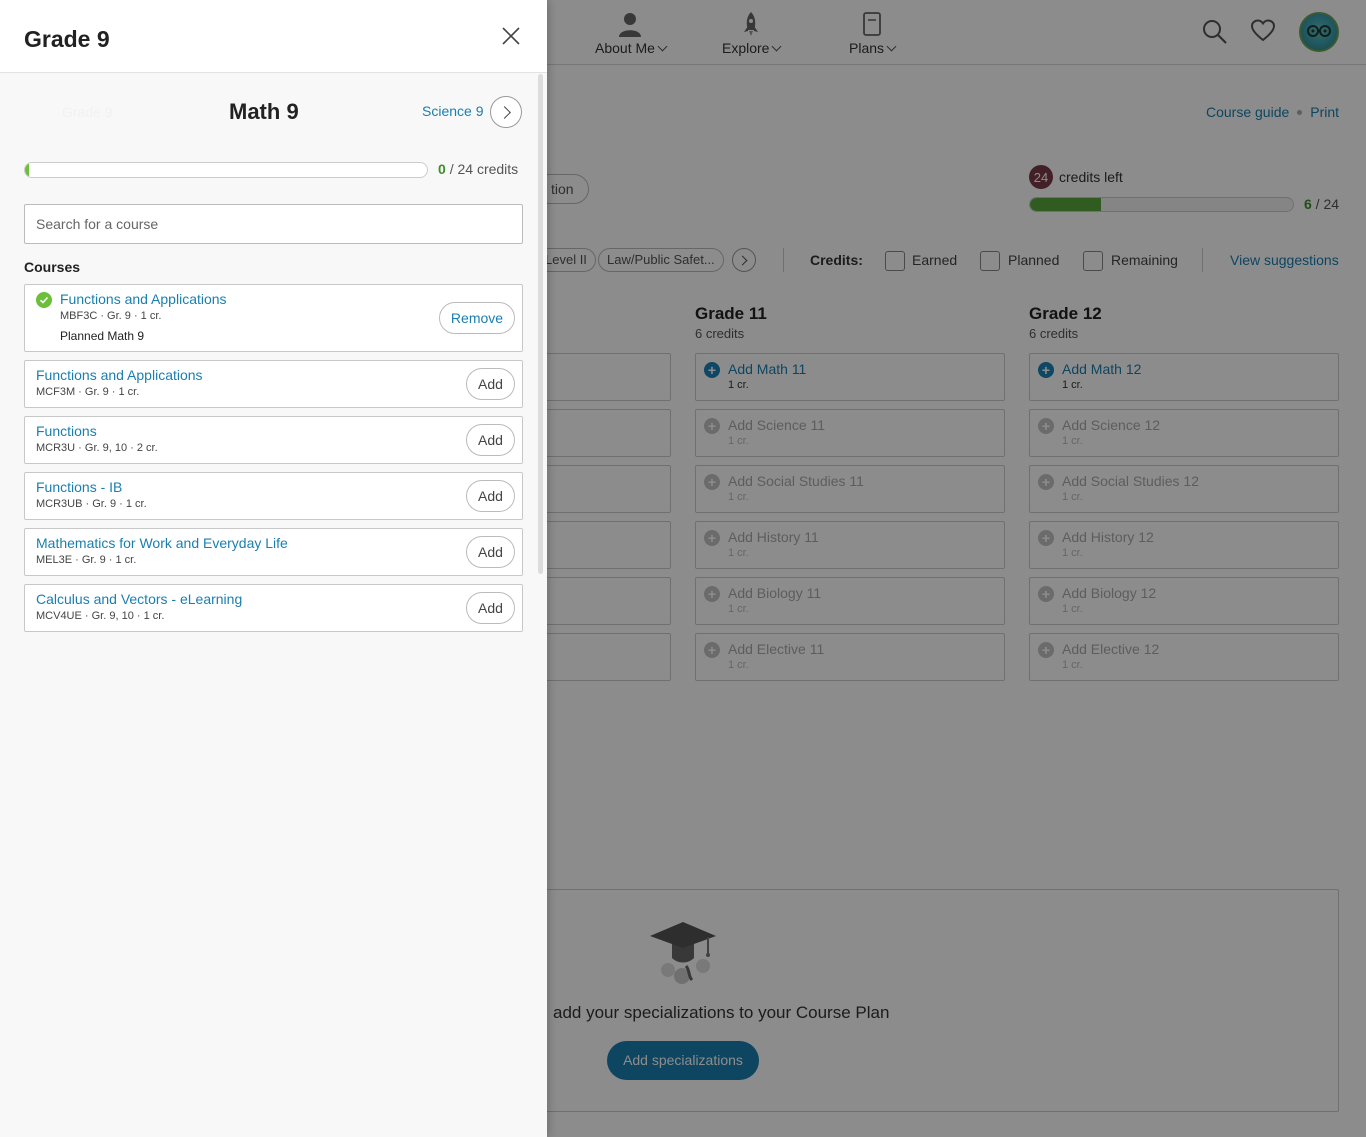  I want to click on course-meta: MCR3UB · Gr. 9 · 1 cr., so click(91, 504).